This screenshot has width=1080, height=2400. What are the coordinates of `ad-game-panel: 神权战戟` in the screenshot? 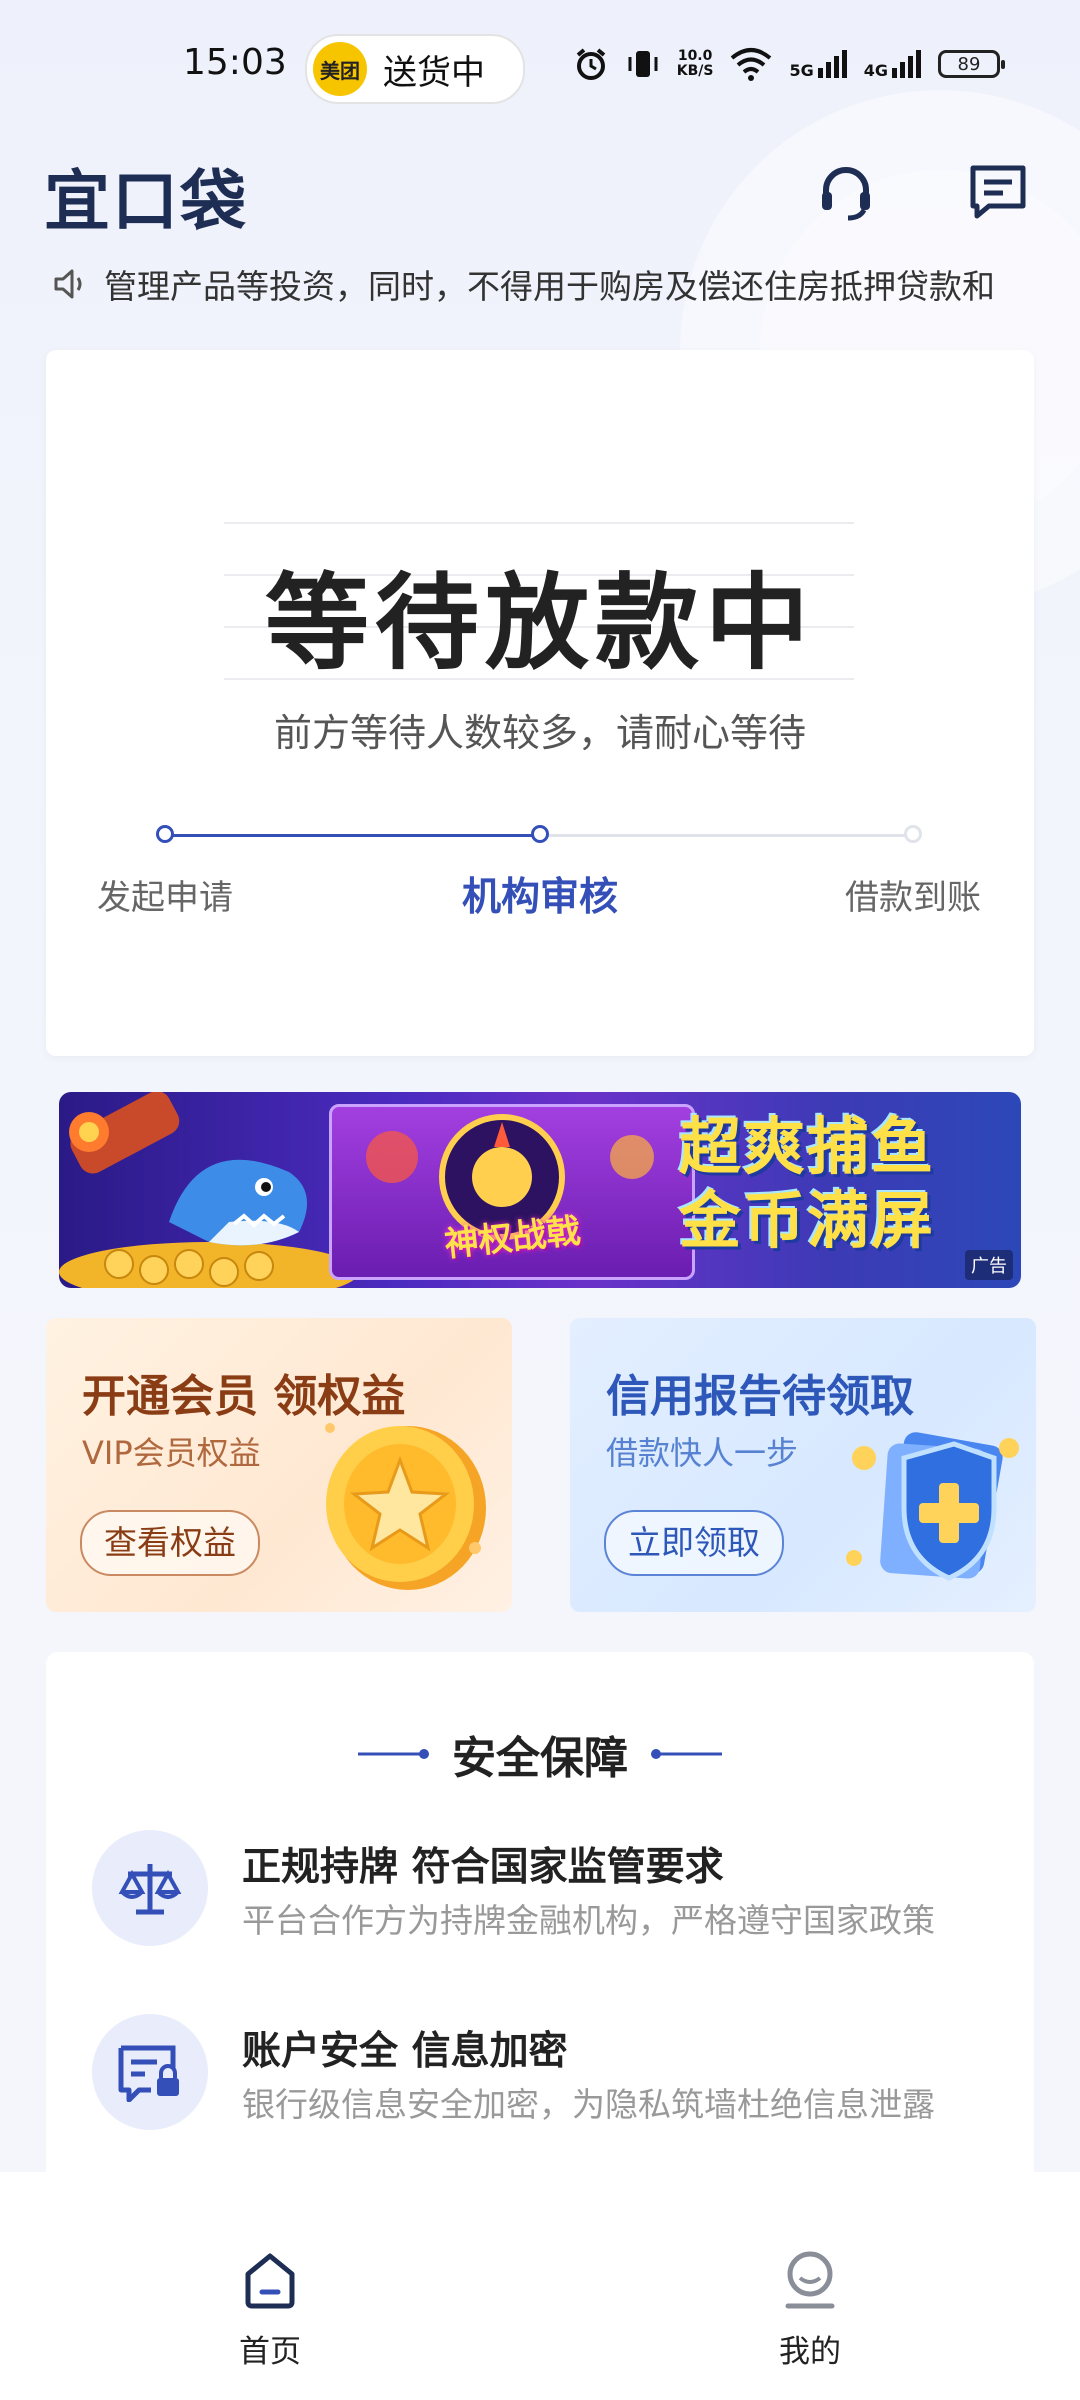 It's located at (512, 1192).